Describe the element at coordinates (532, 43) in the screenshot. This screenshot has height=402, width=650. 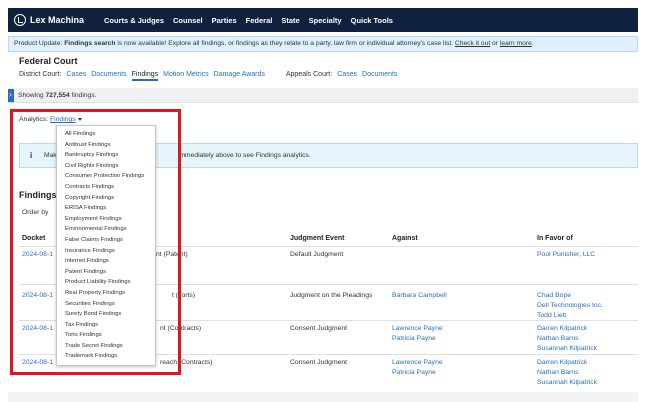
I see `banner-end: .` at that location.